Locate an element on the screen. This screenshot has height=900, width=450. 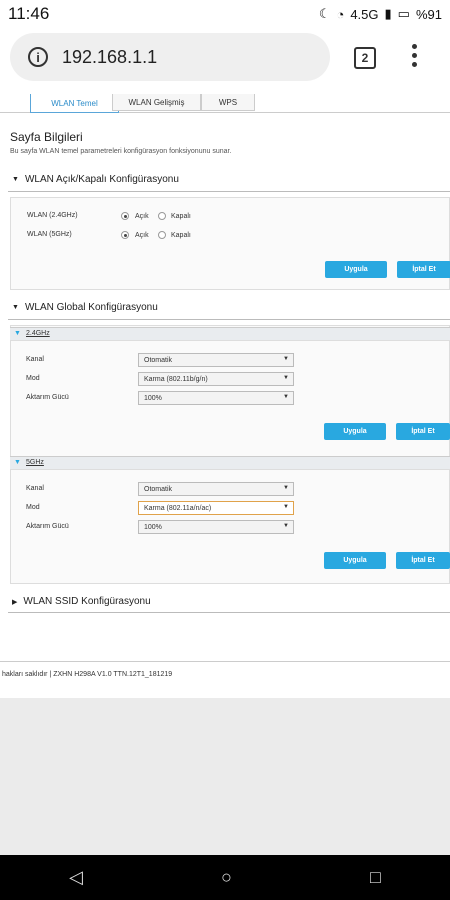
band24-subheader: ▼ 2.4GHz is located at coordinates (230, 334).